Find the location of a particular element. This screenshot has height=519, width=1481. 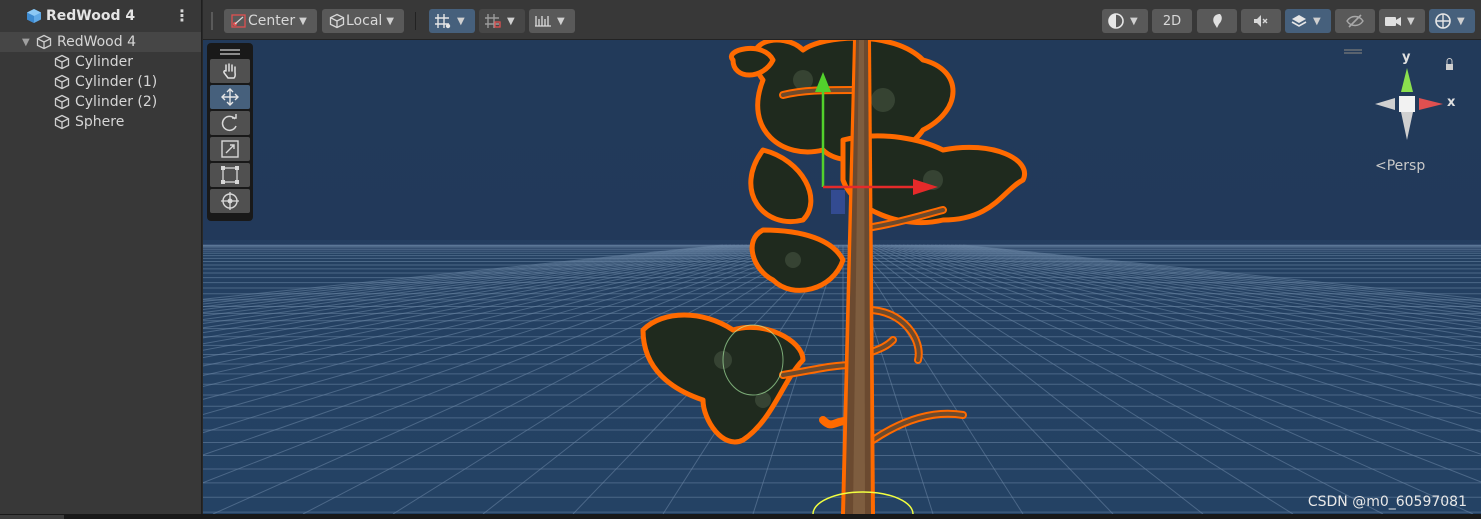

effects-dropdown: ▼ is located at coordinates (1308, 21).